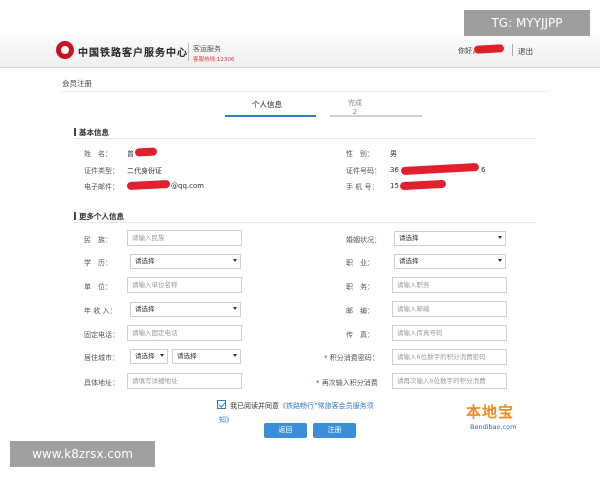 The width and height of the screenshot is (600, 480). Describe the element at coordinates (409, 261) in the screenshot. I see `occupation-value: 请选择` at that location.